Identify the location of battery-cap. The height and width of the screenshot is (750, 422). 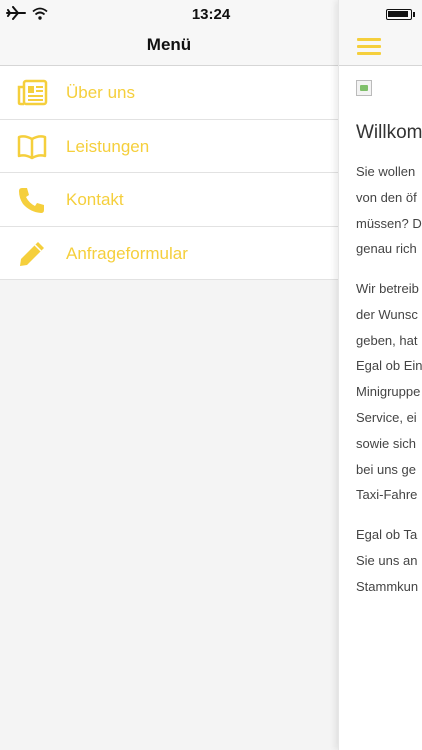
(414, 14).